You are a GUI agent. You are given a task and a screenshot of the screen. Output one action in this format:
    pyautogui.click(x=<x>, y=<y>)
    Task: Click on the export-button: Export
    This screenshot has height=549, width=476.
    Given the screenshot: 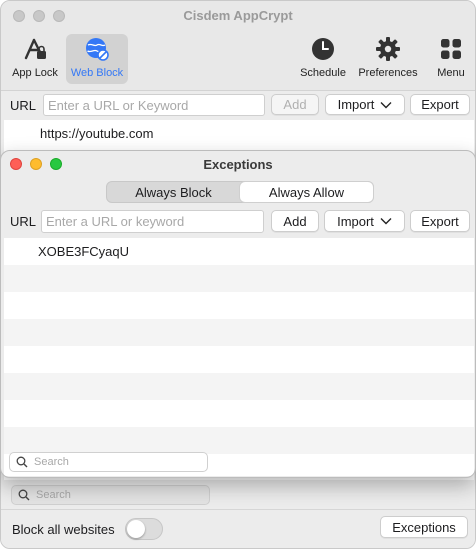 What is the action you would take?
    pyautogui.click(x=440, y=104)
    